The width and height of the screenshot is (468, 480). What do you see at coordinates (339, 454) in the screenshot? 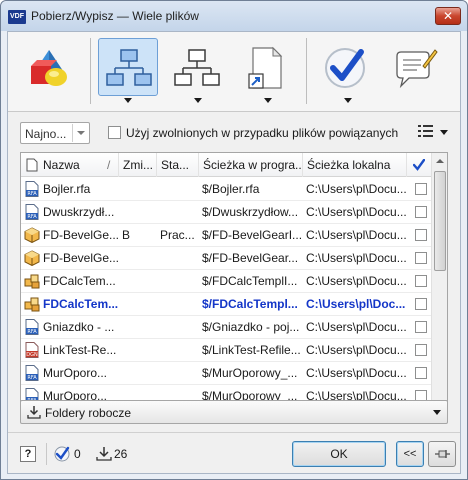
I see `ok-button: OK` at bounding box center [339, 454].